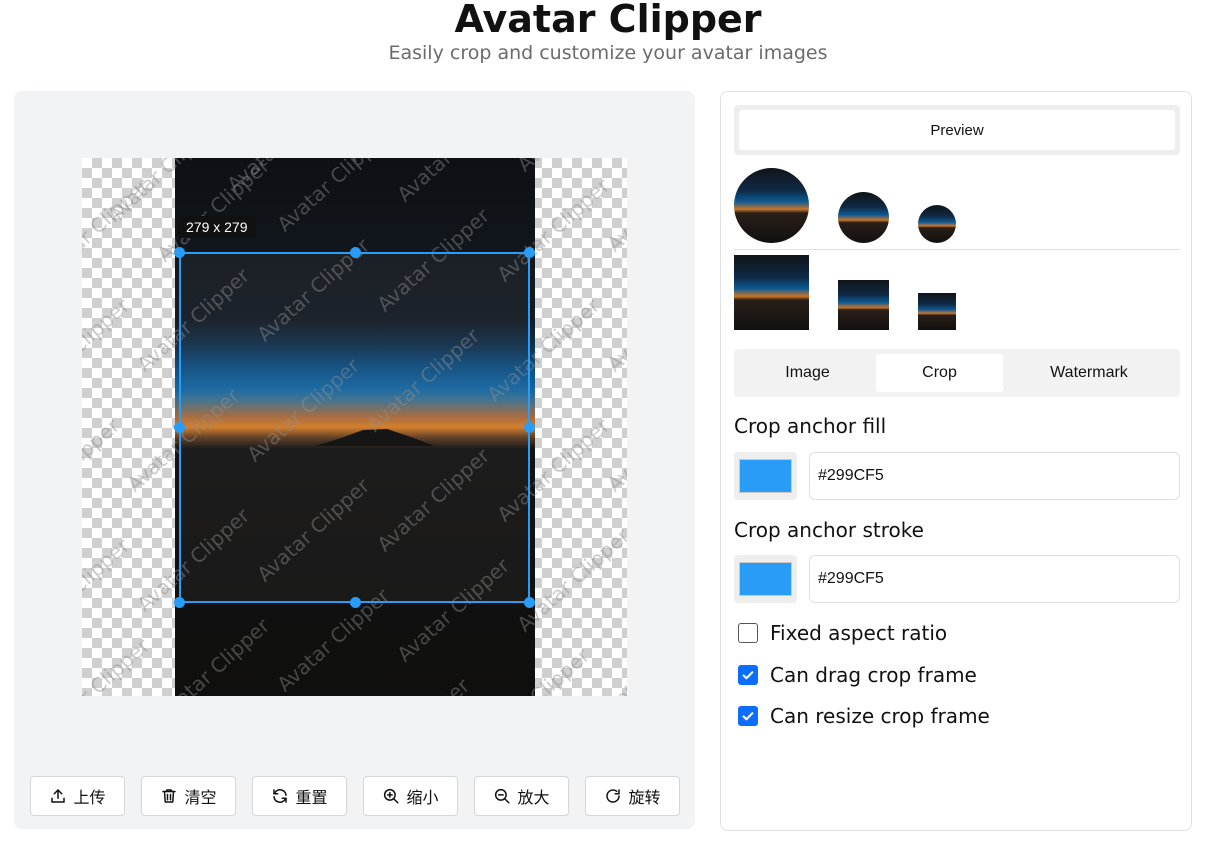  I want to click on upload-button: 上传, so click(77, 796).